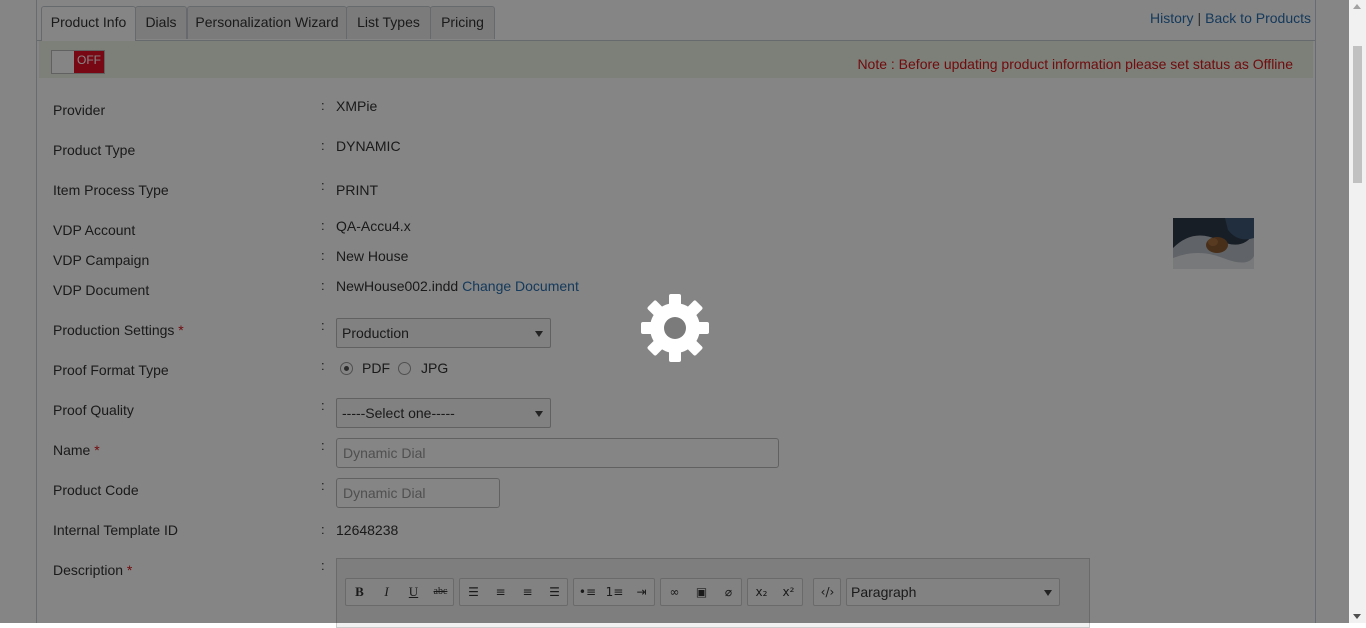 This screenshot has height=628, width=1366. Describe the element at coordinates (1357, 311) in the screenshot. I see `vertical-scrollbar` at that location.